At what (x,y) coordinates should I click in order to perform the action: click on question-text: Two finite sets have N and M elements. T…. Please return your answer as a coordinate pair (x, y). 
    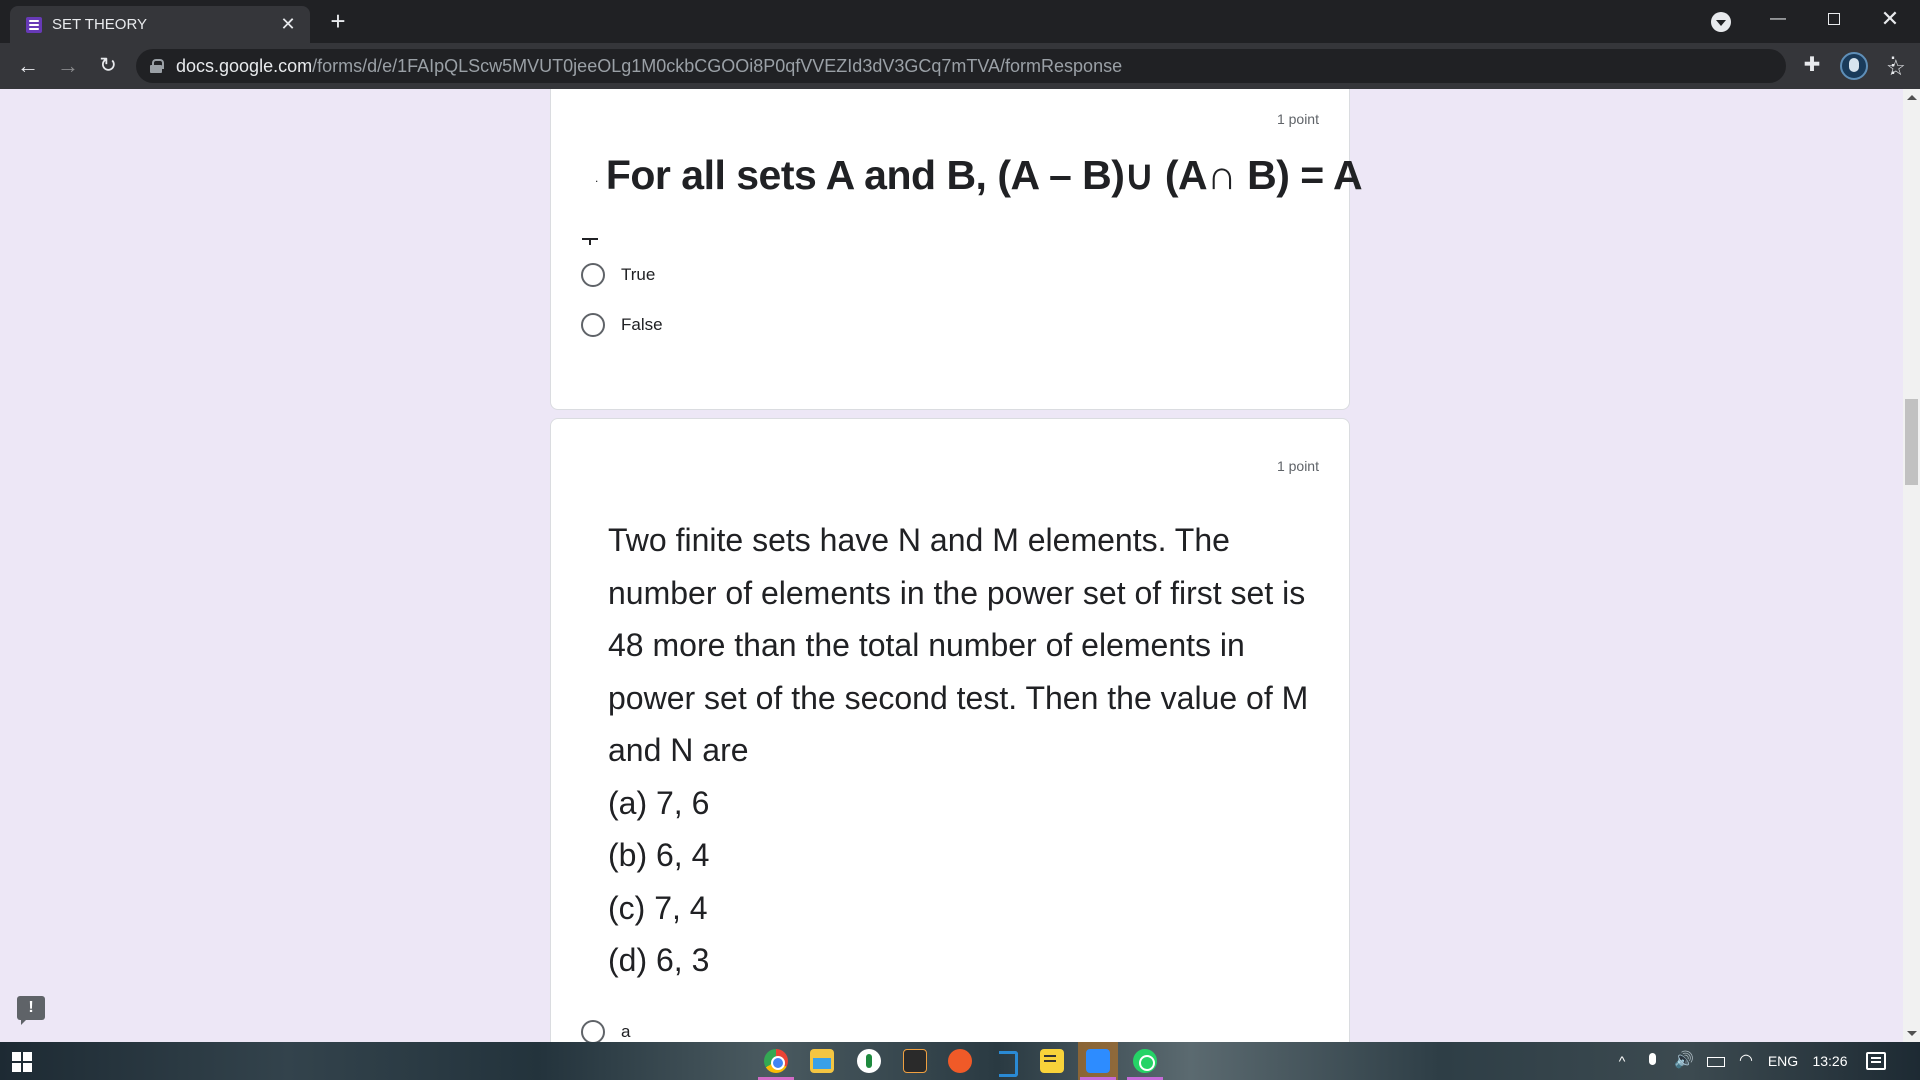
    Looking at the image, I should click on (958, 645).